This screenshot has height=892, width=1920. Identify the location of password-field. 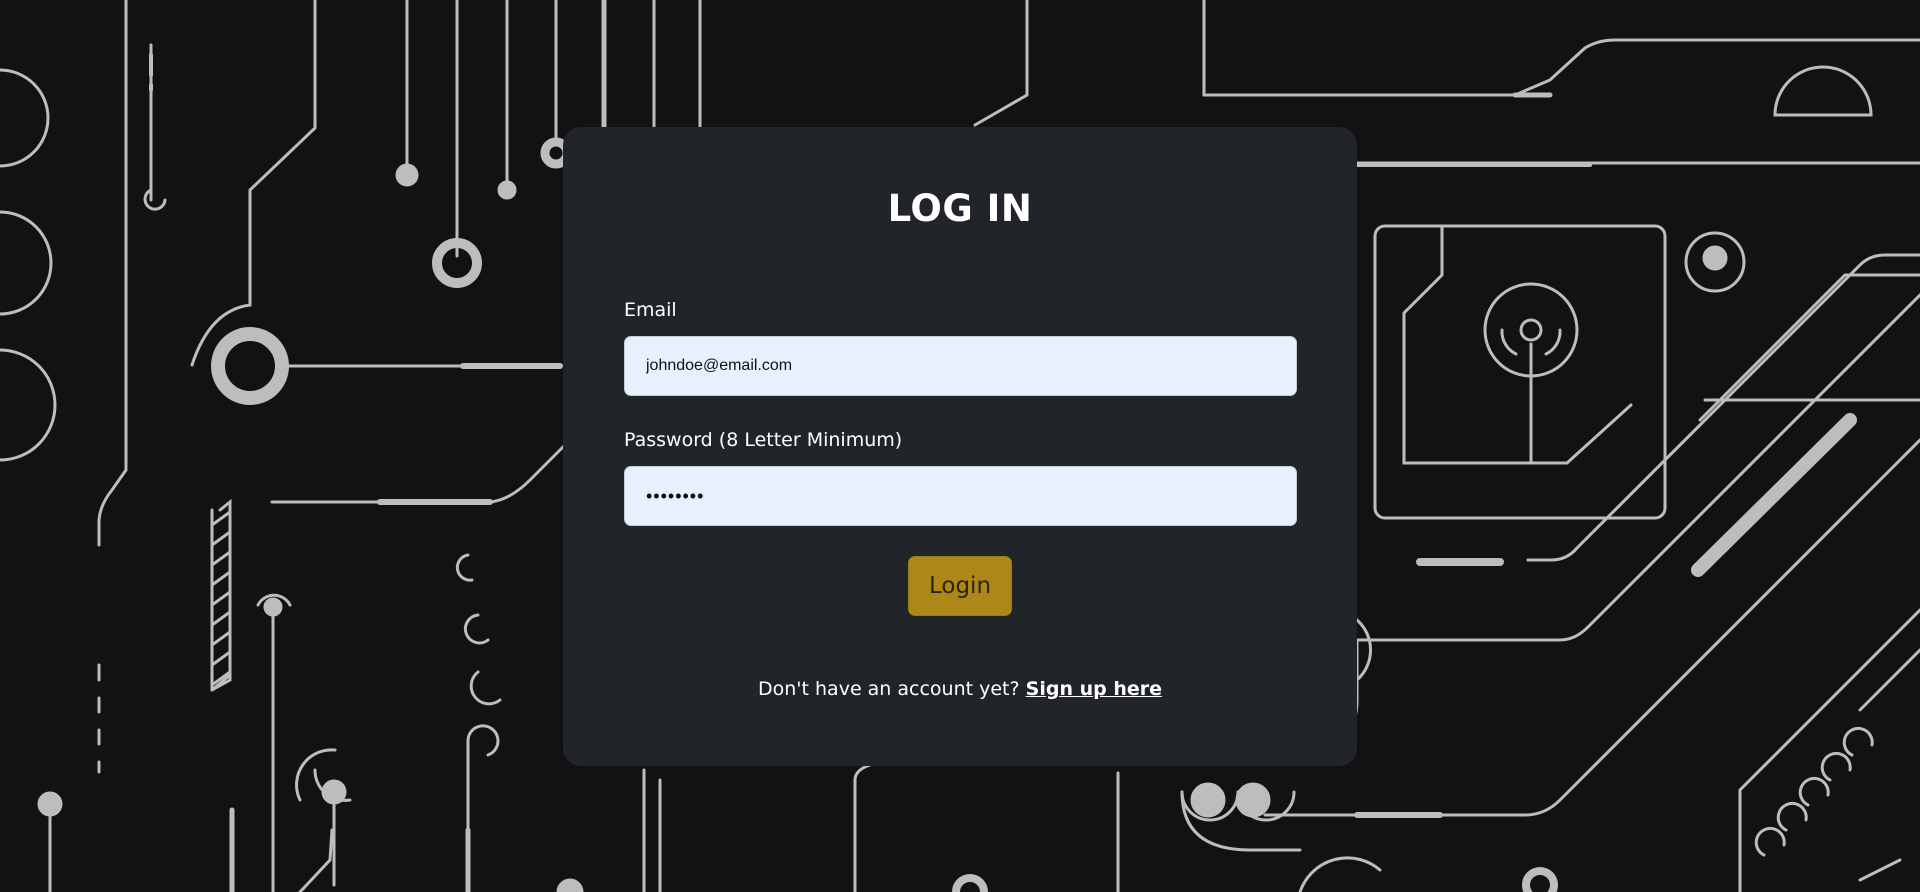
(960, 496).